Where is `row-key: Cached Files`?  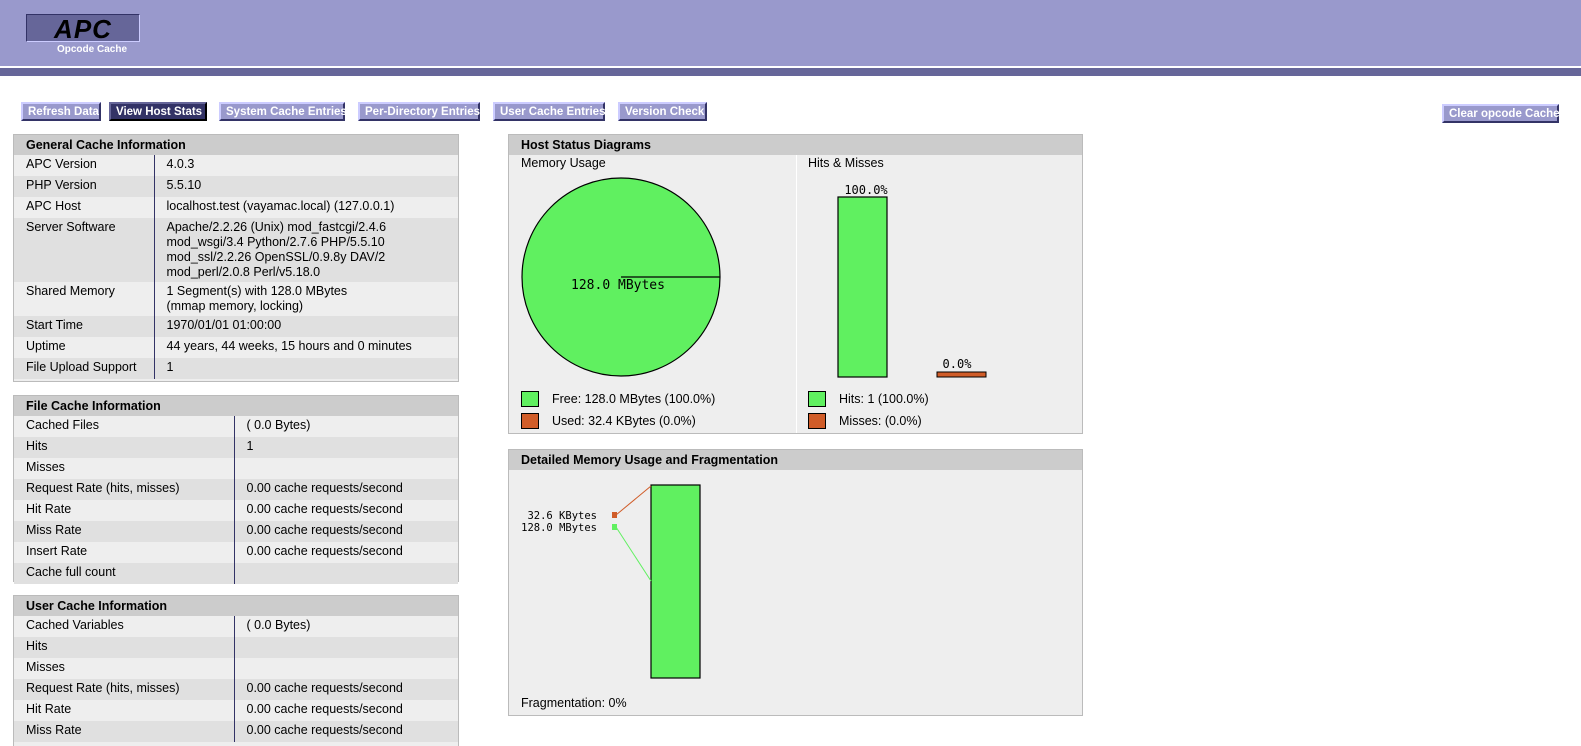
row-key: Cached Files is located at coordinates (124, 426).